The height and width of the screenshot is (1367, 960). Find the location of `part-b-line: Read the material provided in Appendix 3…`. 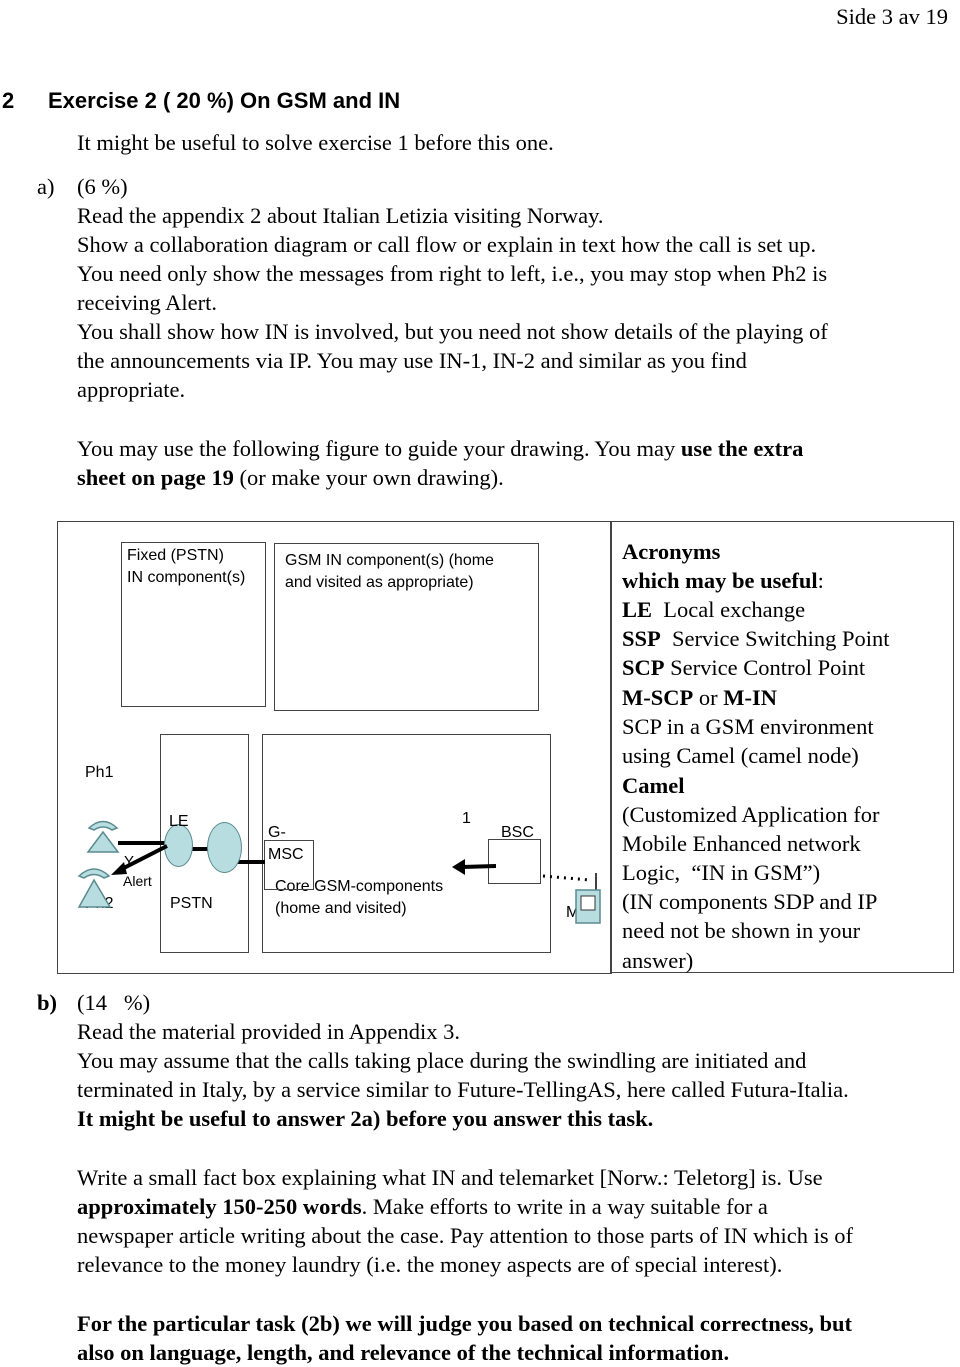

part-b-line: Read the material provided in Appendix 3… is located at coordinates (269, 1031).